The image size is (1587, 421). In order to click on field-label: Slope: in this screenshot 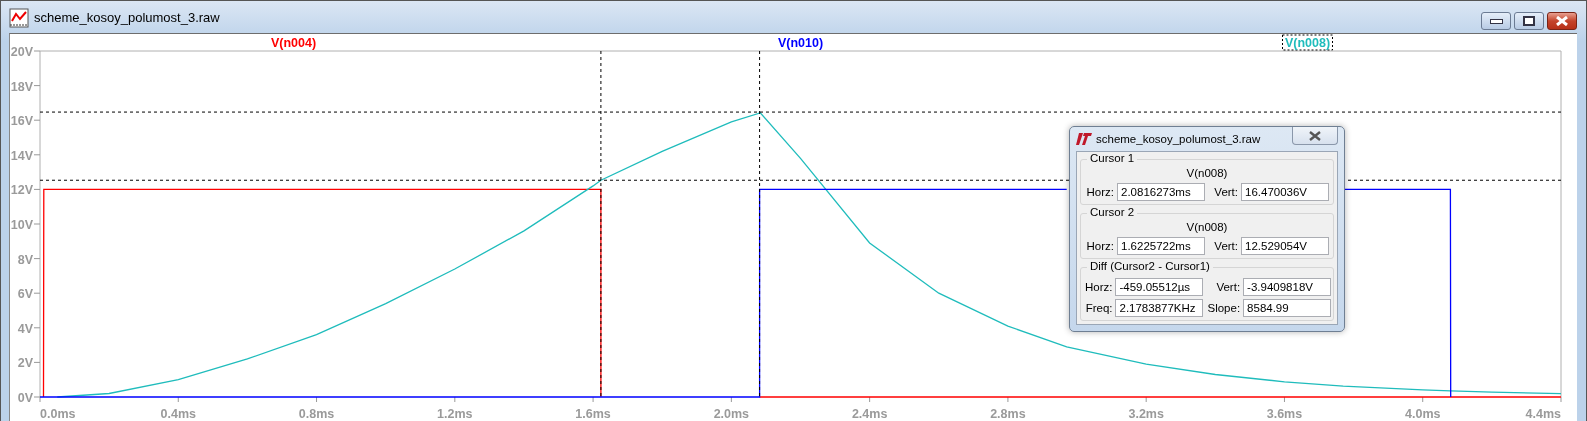, I will do `click(1224, 308)`.